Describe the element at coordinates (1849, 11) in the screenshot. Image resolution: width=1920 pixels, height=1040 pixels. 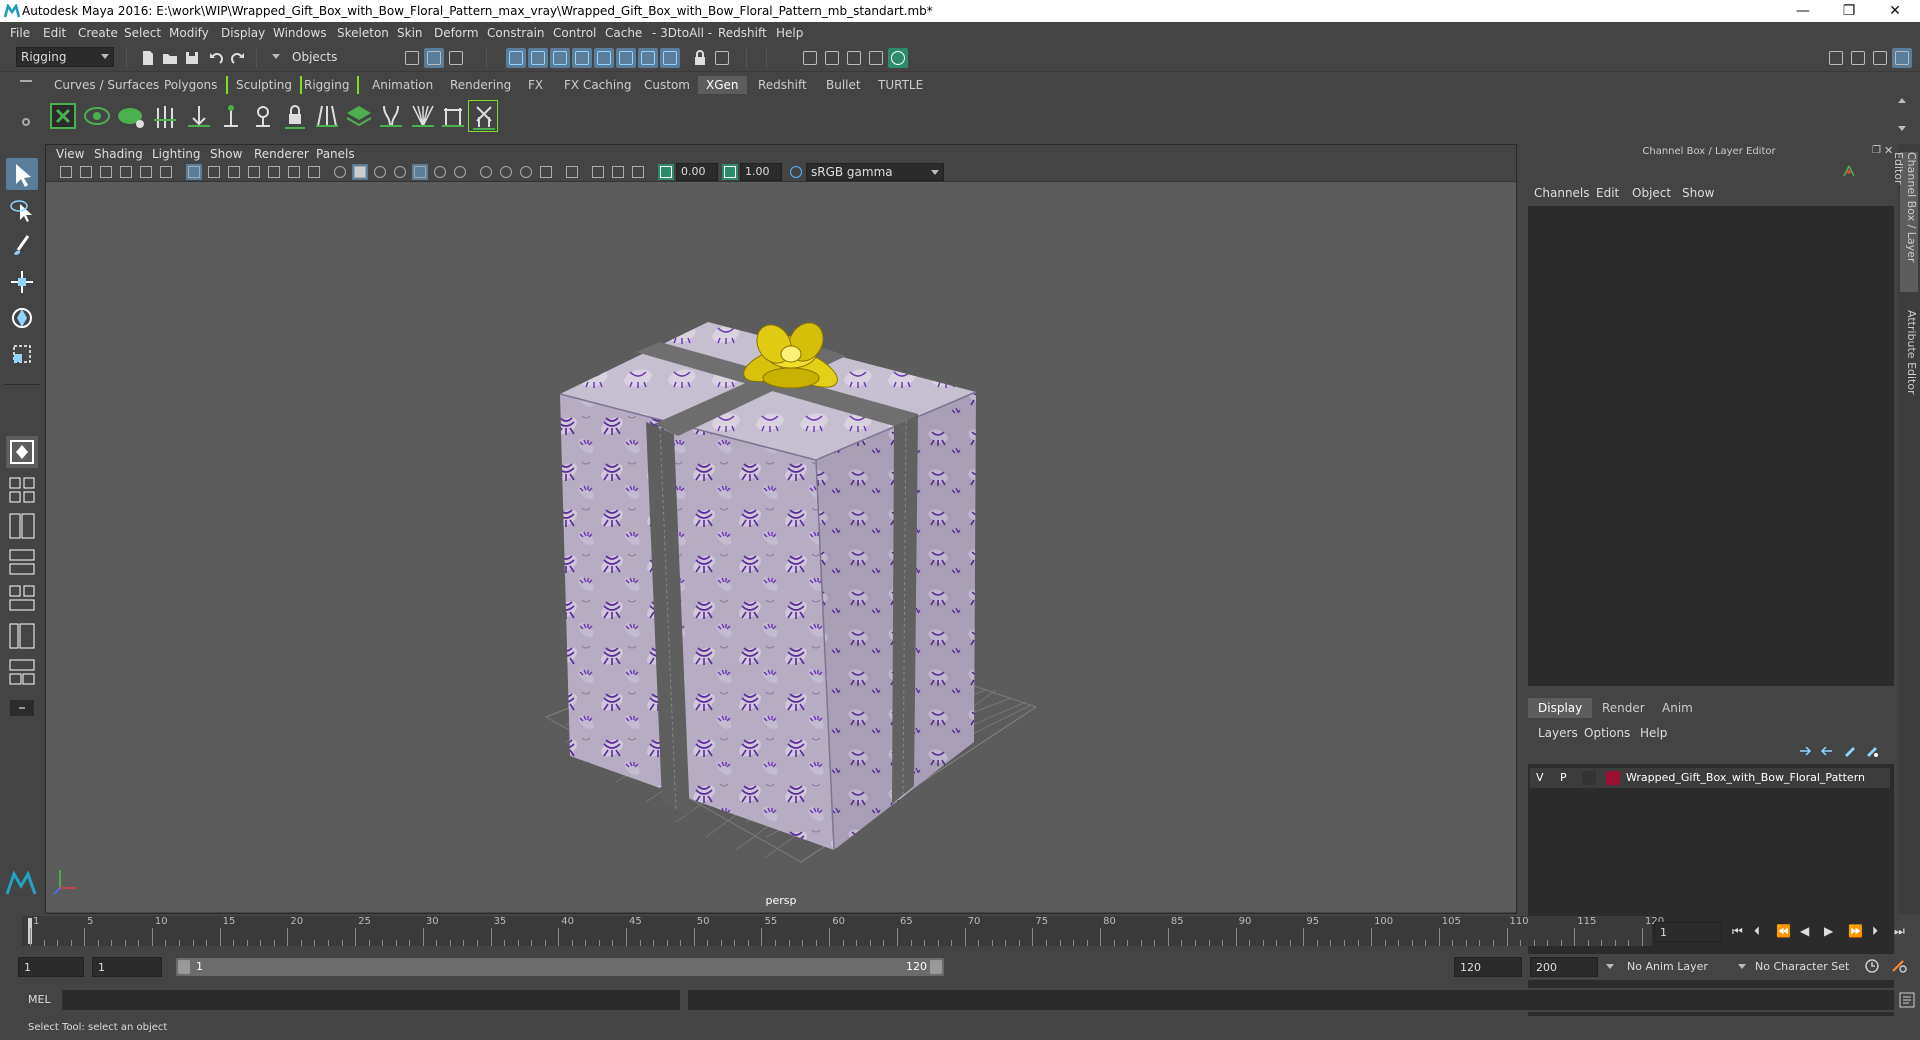
I see `restore-button: ❐` at that location.